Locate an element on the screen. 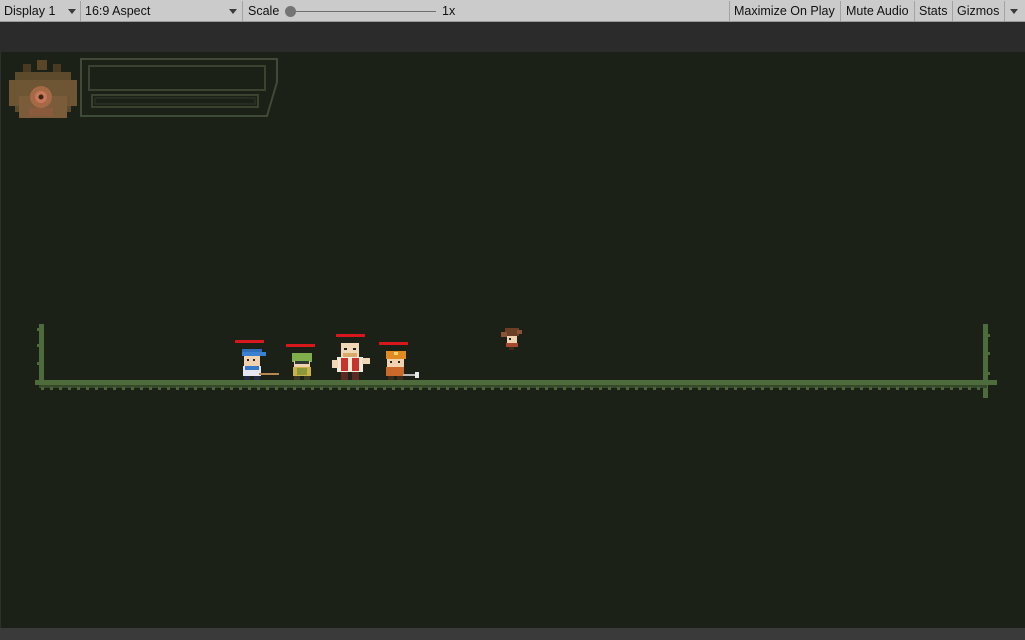 The height and width of the screenshot is (640, 1025). maximize-on-play-toggle: Maximize On Play is located at coordinates (784, 11).